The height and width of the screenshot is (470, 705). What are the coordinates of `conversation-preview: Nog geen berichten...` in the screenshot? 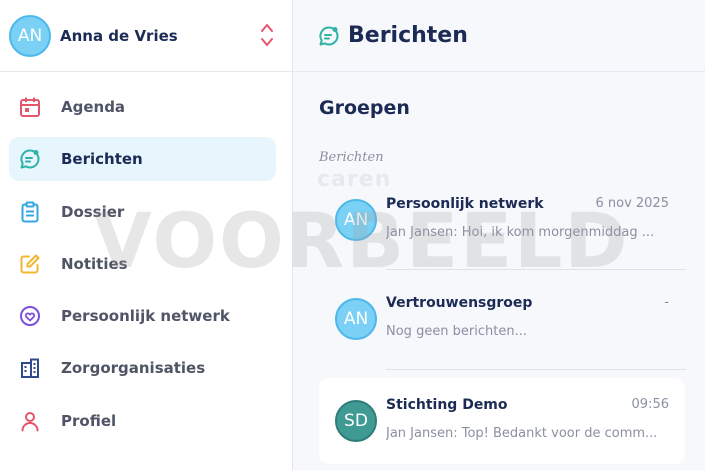 It's located at (457, 331).